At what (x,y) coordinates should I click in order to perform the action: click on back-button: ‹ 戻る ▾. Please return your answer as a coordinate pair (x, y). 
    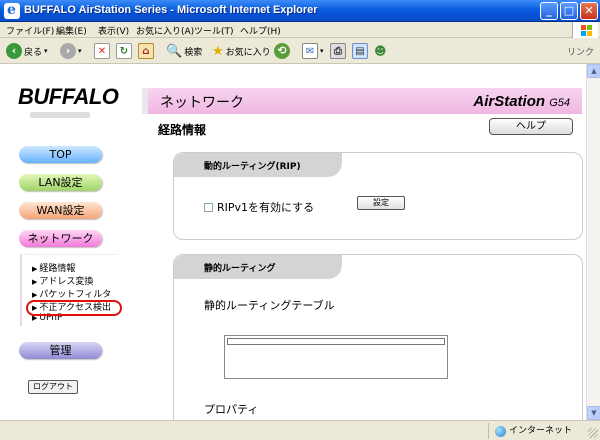
    Looking at the image, I should click on (27, 51).